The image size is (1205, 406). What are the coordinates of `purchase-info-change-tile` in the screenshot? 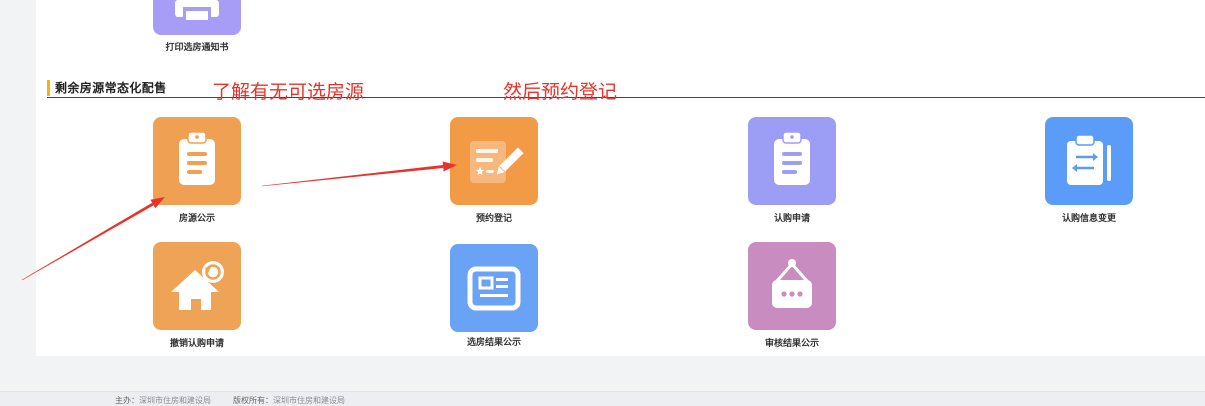 It's located at (1089, 161).